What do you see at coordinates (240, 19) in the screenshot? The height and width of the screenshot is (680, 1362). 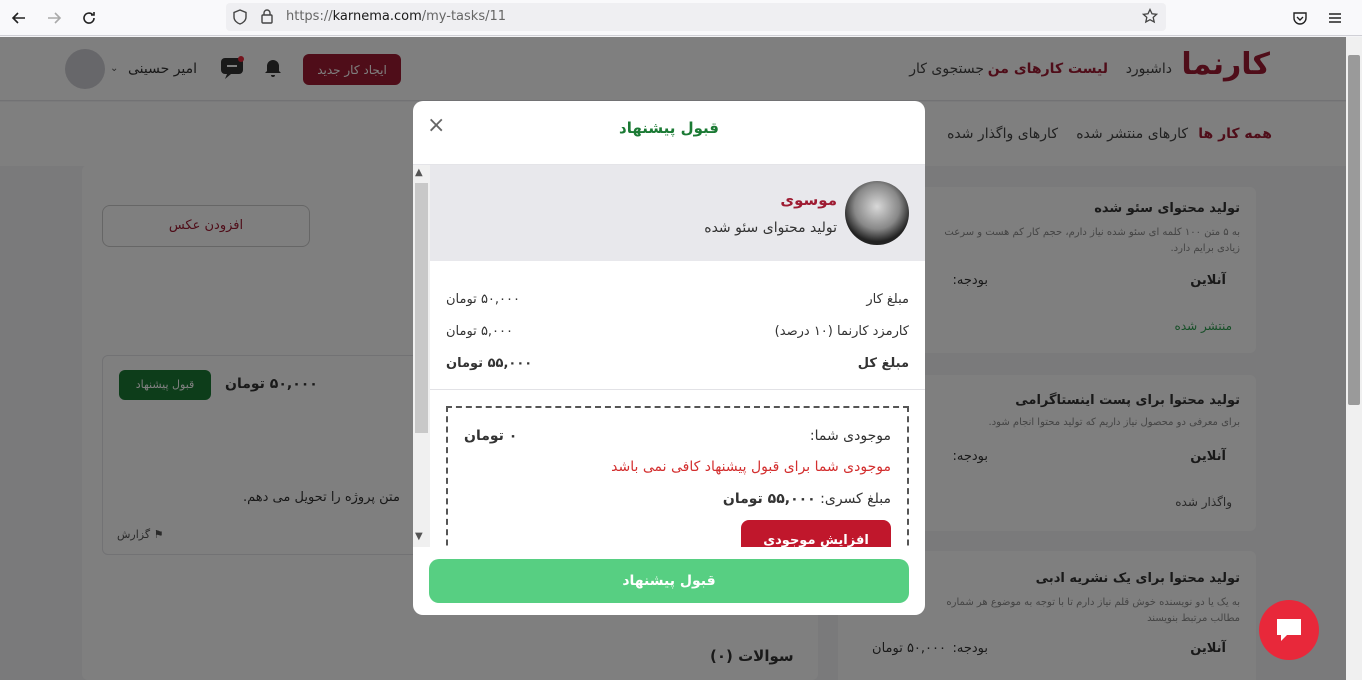 I see `shield-icon` at bounding box center [240, 19].